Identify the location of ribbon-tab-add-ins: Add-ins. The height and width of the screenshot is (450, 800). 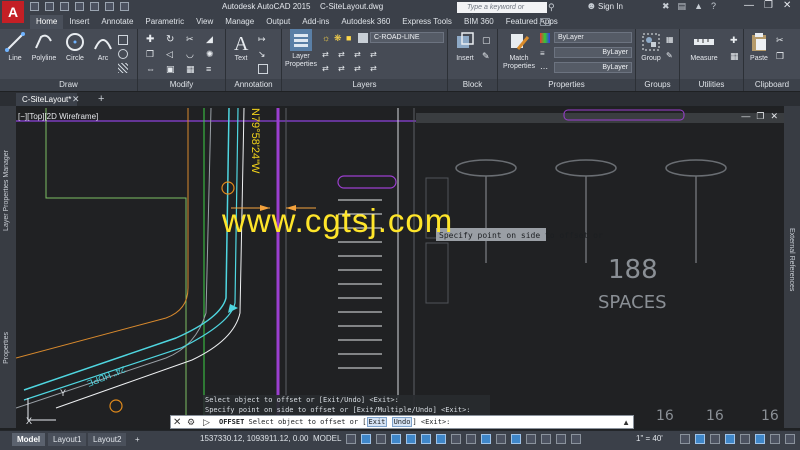
(315, 22).